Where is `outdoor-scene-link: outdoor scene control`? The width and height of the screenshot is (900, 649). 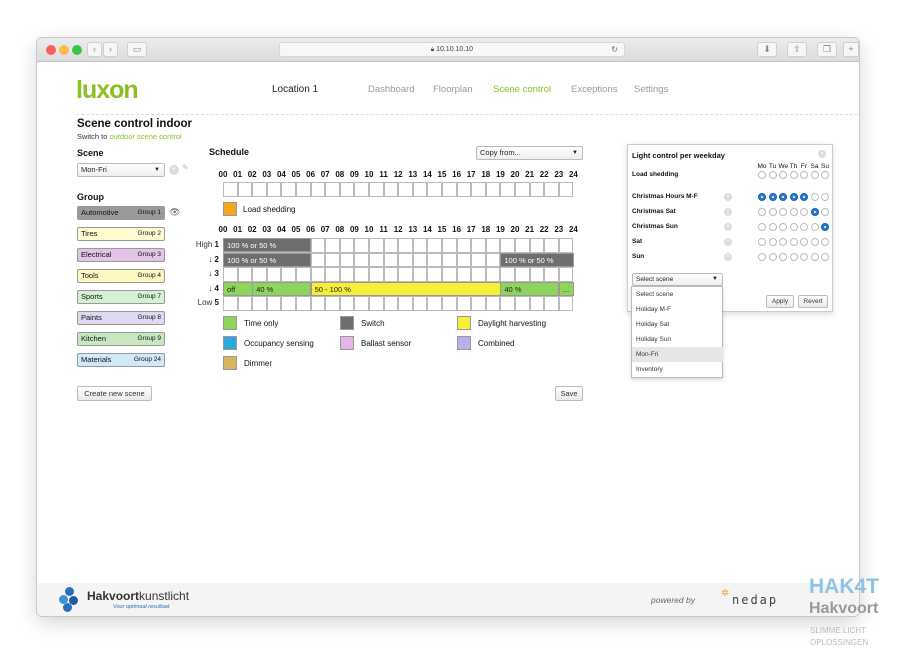 outdoor-scene-link: outdoor scene control is located at coordinates (146, 136).